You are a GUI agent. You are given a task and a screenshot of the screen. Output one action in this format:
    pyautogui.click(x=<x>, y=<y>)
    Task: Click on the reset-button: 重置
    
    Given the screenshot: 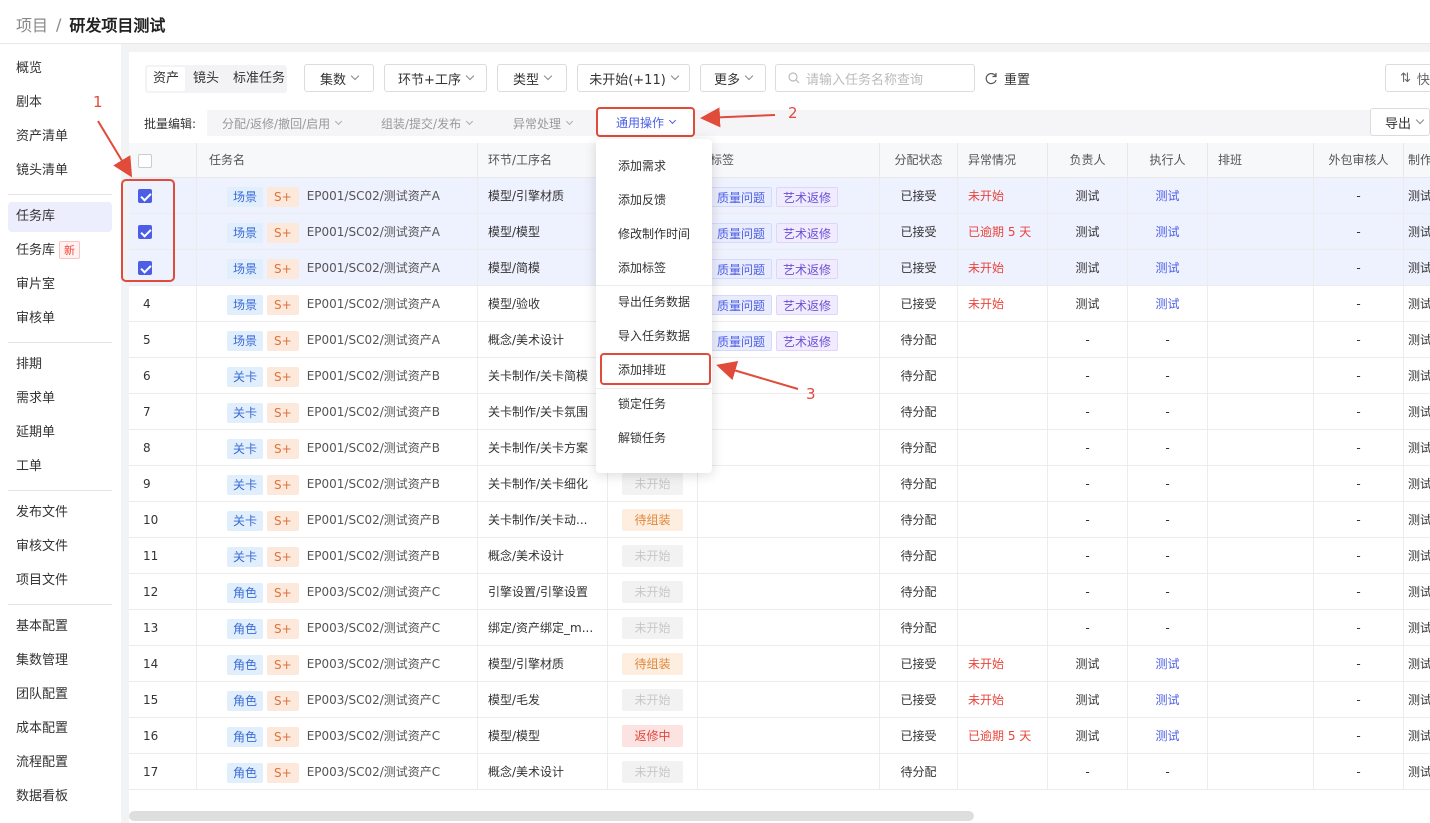 What is the action you would take?
    pyautogui.click(x=1007, y=78)
    